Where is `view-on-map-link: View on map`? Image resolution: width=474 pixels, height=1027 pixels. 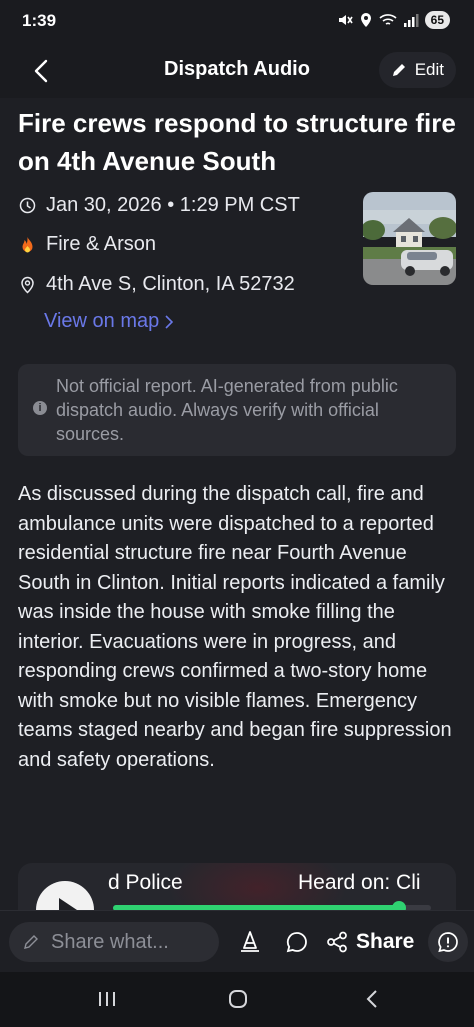
view-on-map-link: View on map is located at coordinates (109, 321).